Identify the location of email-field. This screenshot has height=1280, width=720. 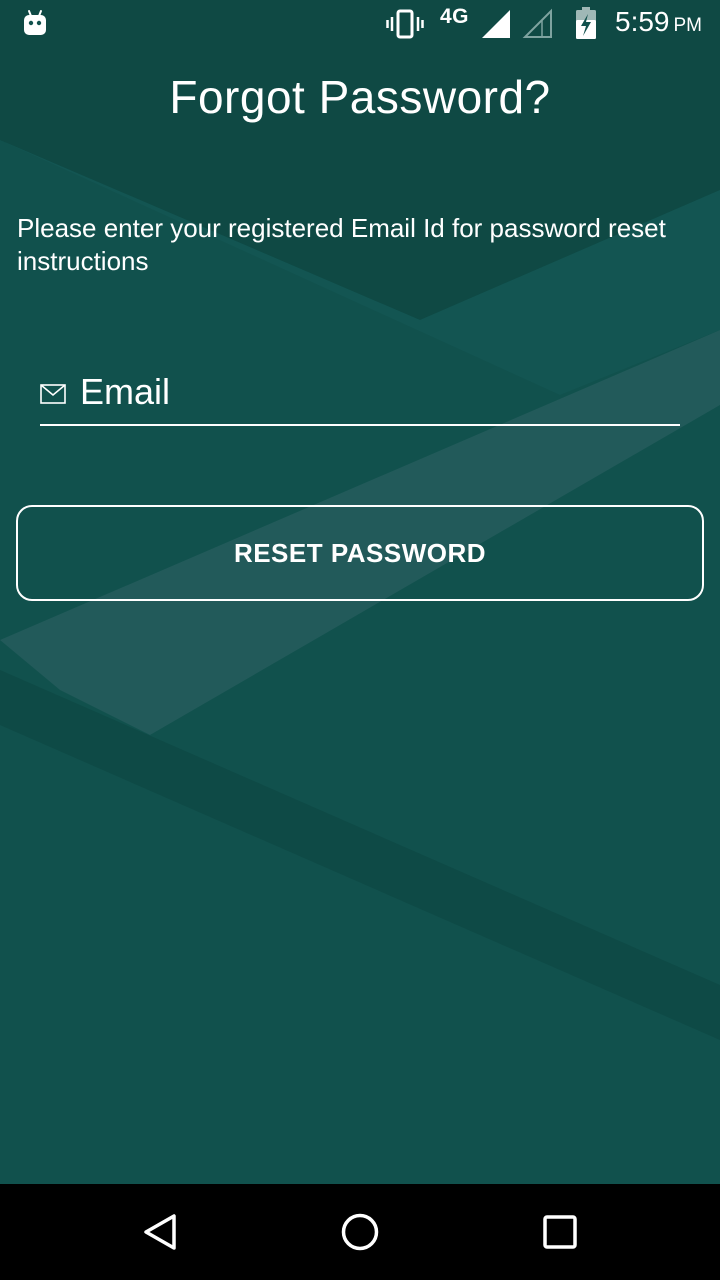
(360, 394).